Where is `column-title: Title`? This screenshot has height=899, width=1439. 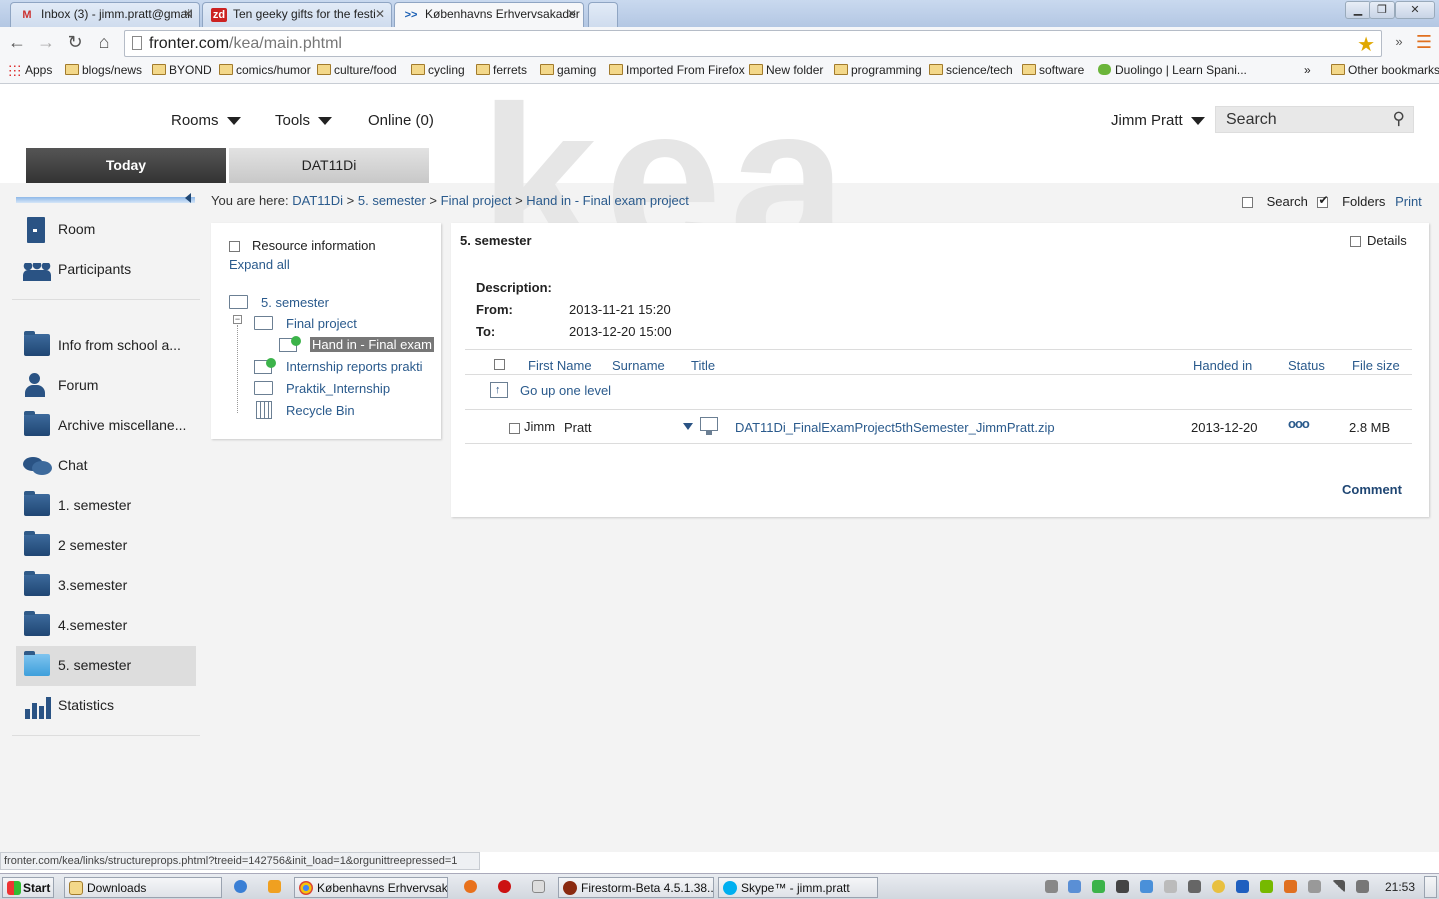
column-title: Title is located at coordinates (703, 365).